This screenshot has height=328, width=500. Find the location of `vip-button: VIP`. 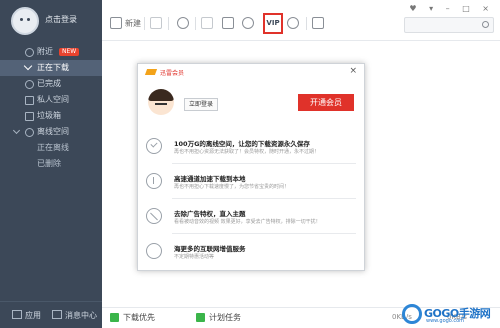

vip-button: VIP is located at coordinates (273, 23).